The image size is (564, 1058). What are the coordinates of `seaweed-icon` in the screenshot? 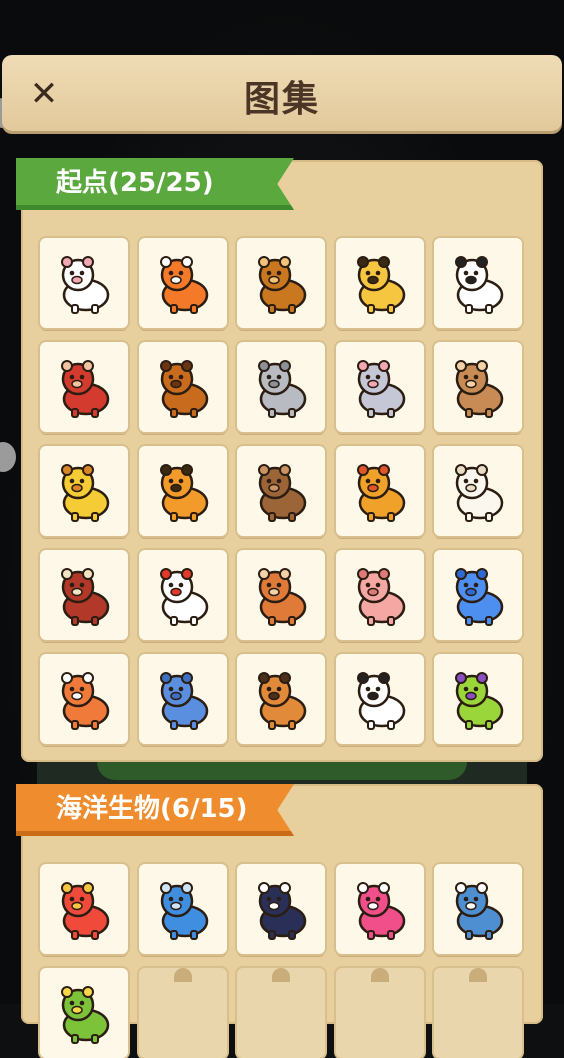 It's located at (84, 1013).